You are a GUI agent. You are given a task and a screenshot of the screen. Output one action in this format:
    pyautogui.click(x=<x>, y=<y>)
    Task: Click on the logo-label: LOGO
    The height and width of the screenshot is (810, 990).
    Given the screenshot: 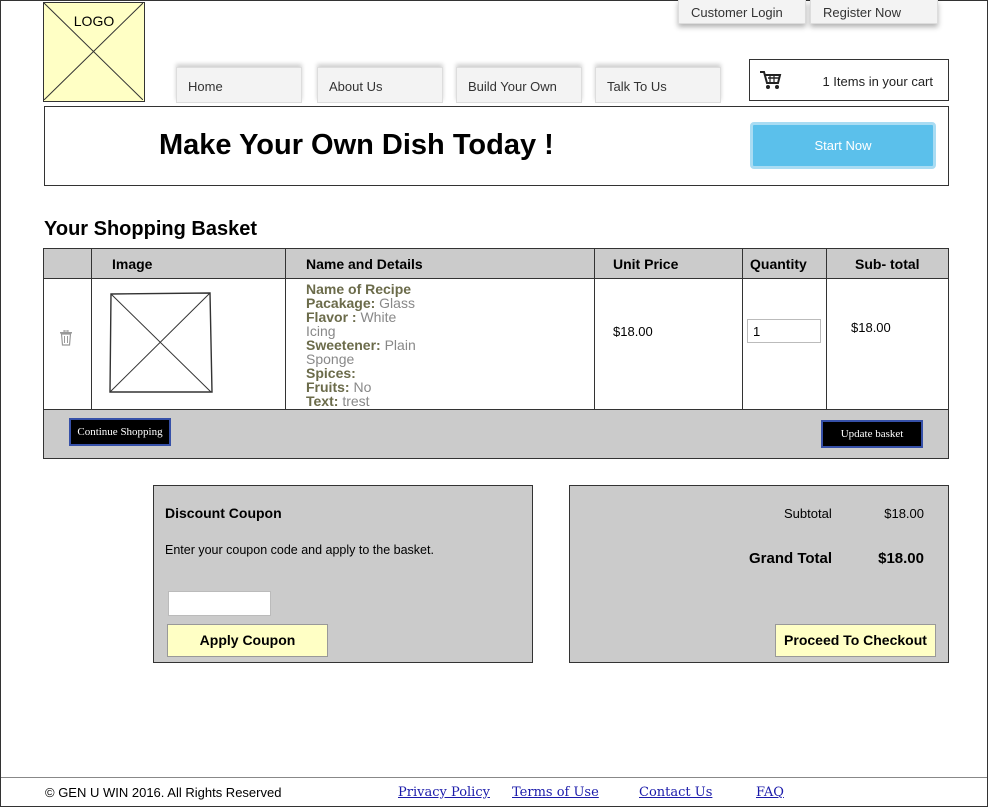 What is the action you would take?
    pyautogui.click(x=94, y=21)
    